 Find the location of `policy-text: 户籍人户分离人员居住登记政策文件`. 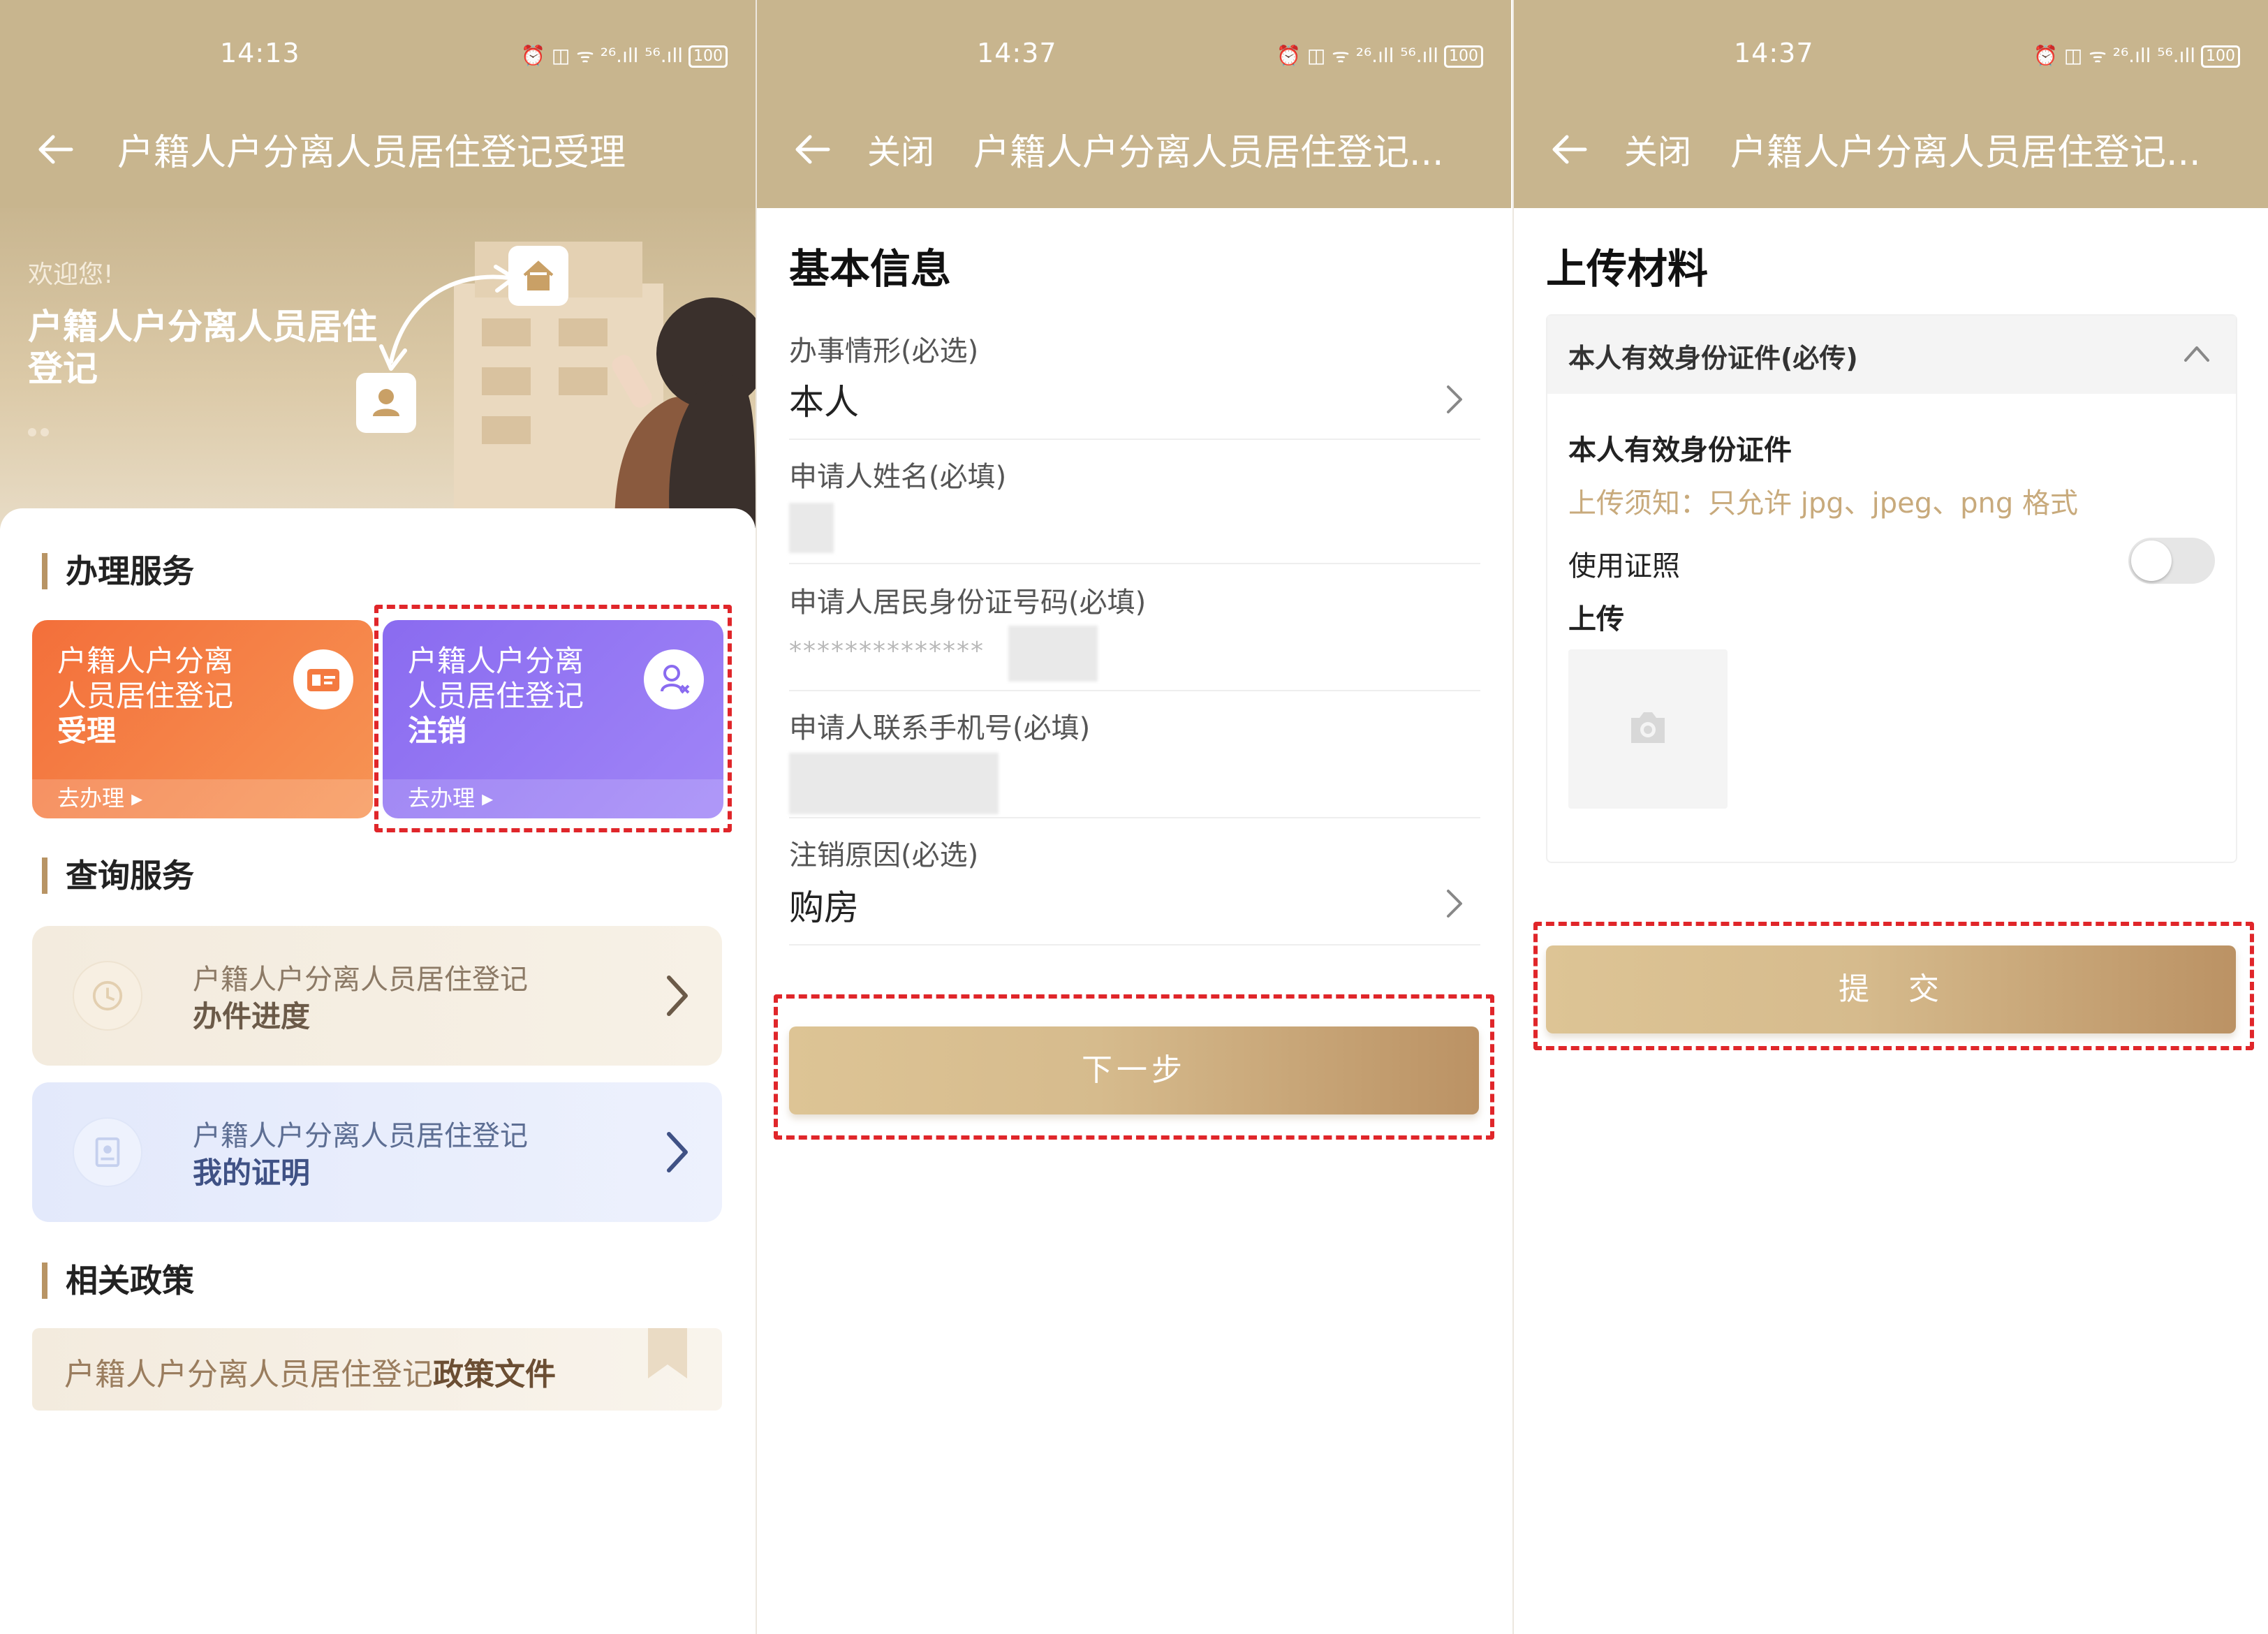

policy-text: 户籍人户分离人员居住登记政策文件 is located at coordinates (310, 1371).